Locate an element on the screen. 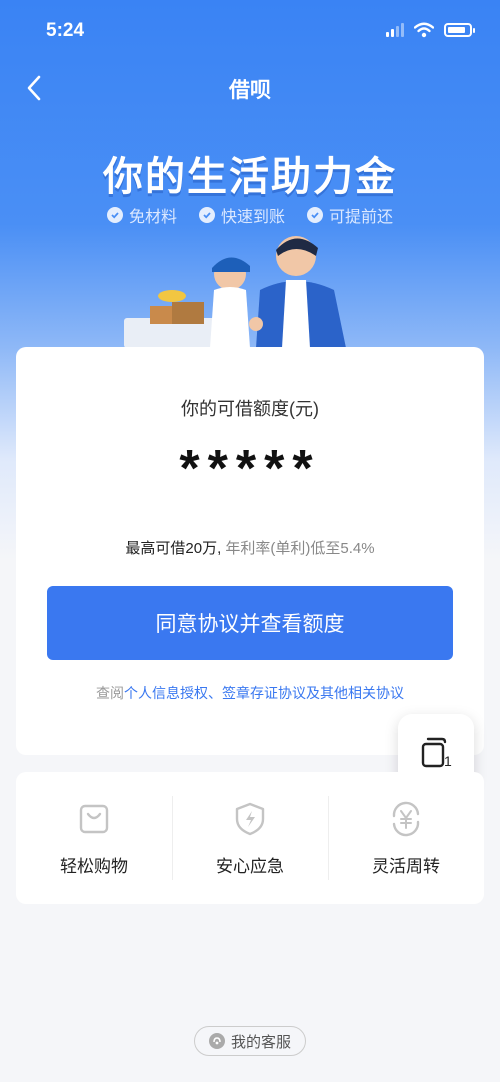  max-limit-text: 最高可借20万, is located at coordinates (173, 548).